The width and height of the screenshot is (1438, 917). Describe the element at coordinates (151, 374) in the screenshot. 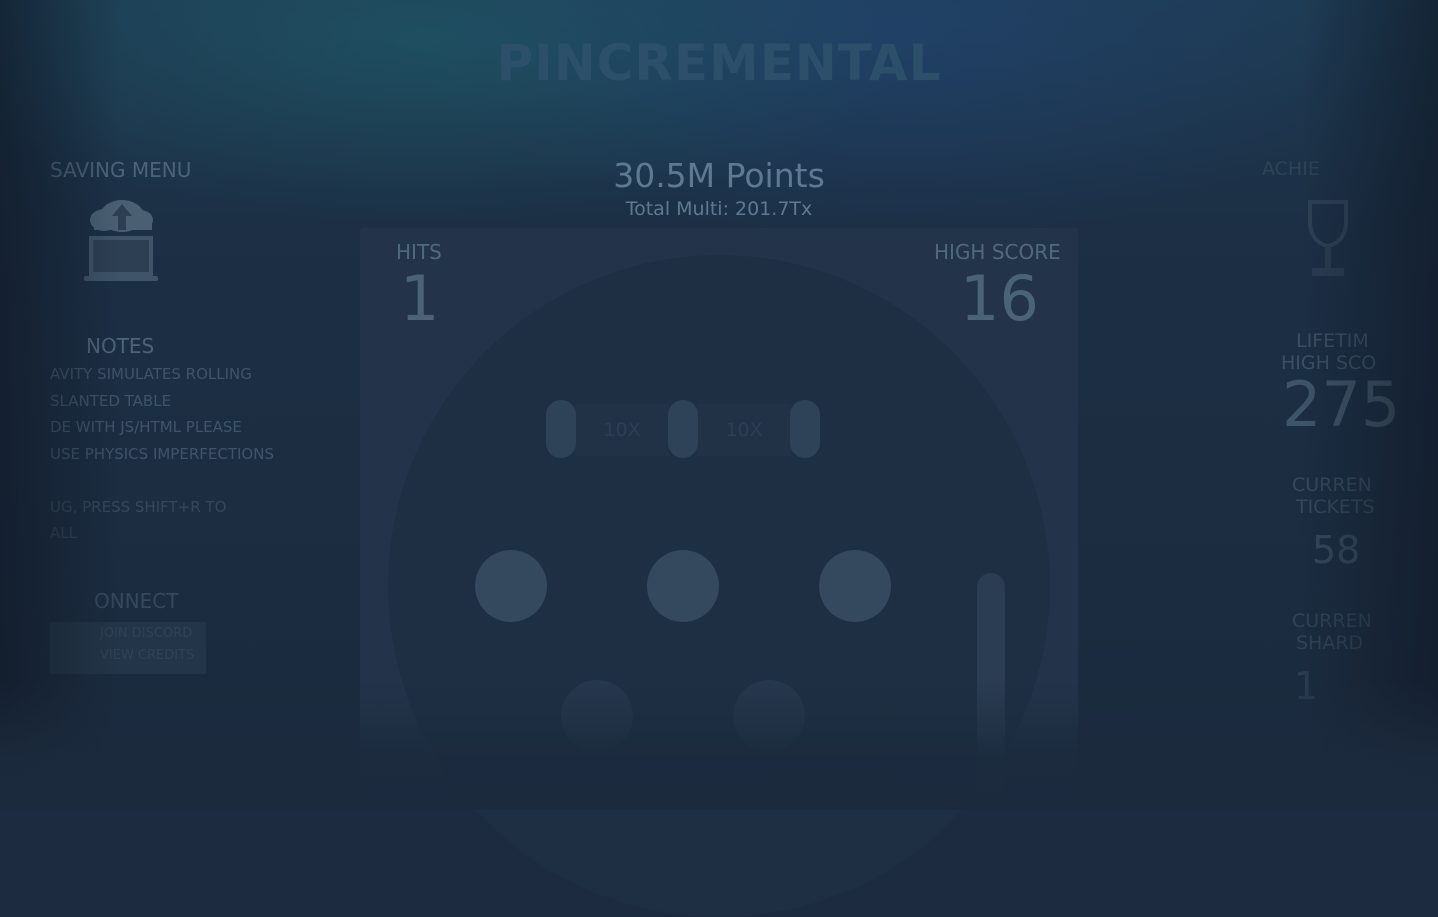

I see `notes-line: AVITY SIMULATES ROLLING` at that location.